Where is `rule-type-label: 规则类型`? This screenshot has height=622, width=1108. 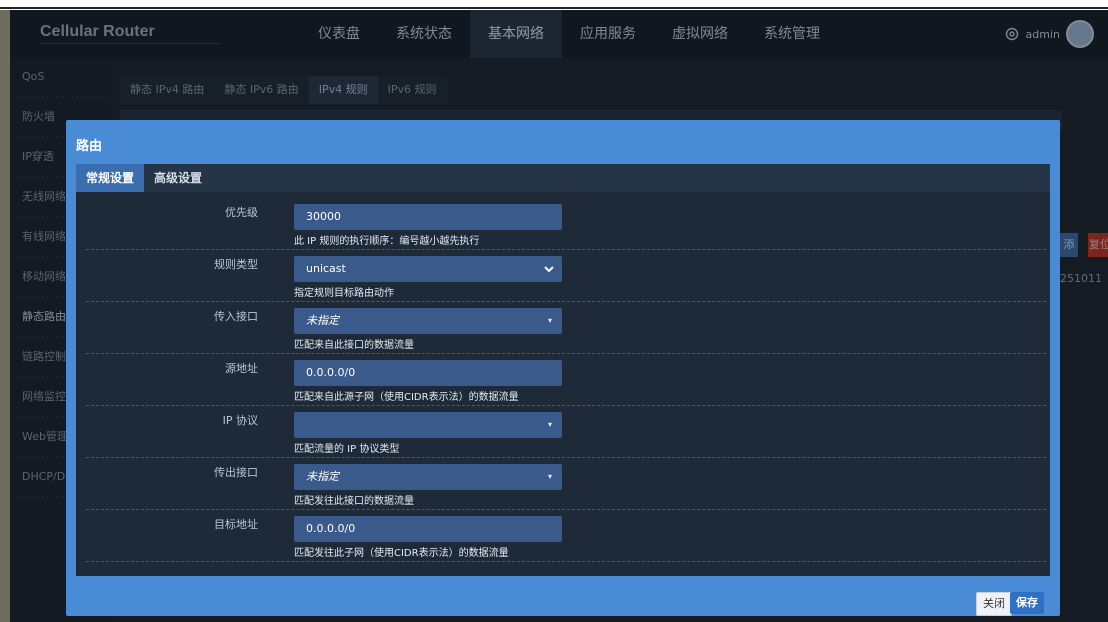 rule-type-label: 规则类型 is located at coordinates (236, 264).